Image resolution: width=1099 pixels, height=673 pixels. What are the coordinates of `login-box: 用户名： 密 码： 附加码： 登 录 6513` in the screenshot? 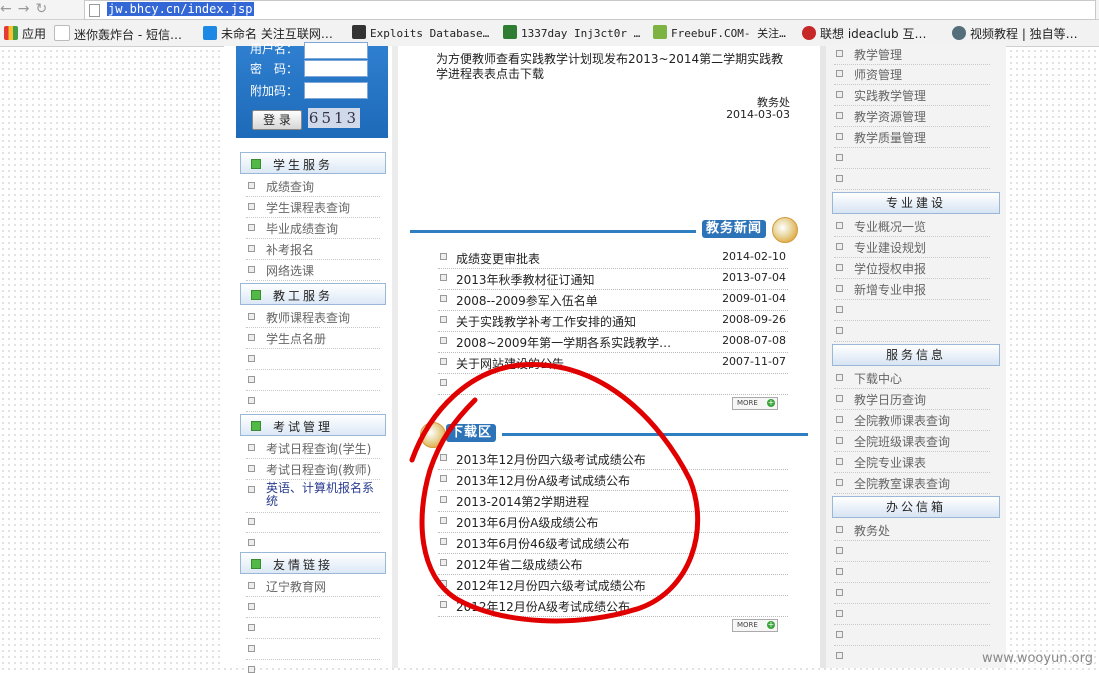 It's located at (312, 90).